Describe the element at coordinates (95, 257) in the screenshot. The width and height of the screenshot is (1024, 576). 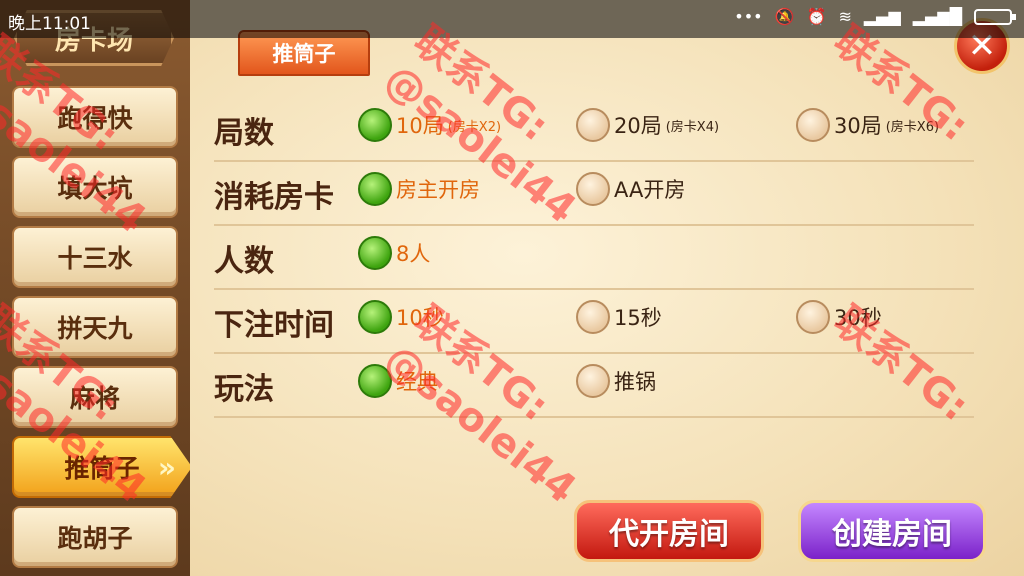
I see `sidebar-item-shisanshui: 十三水` at that location.